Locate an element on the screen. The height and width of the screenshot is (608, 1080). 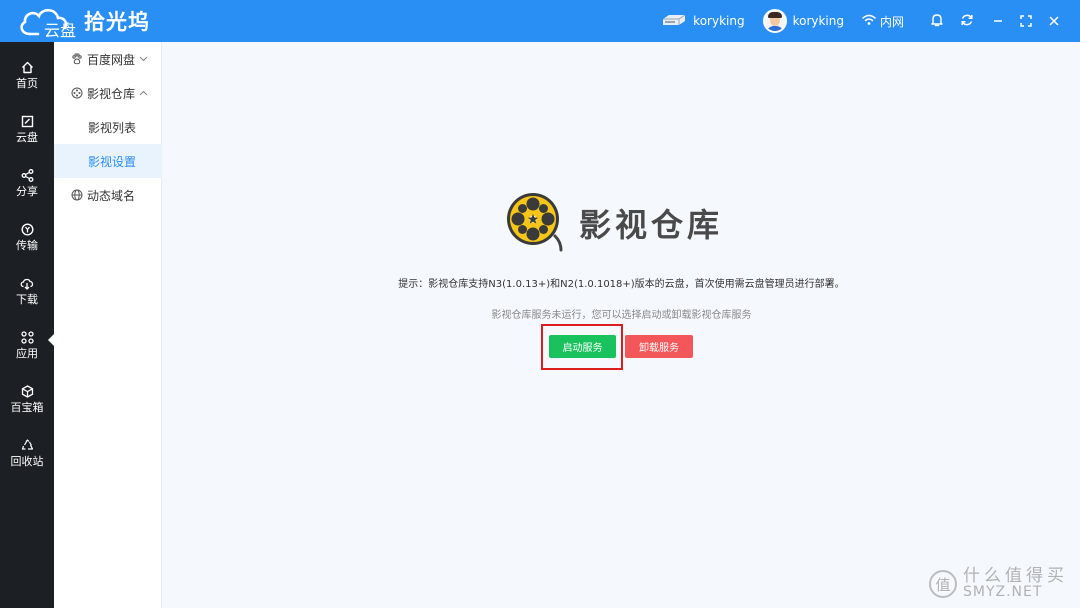
nav-label: 应用 is located at coordinates (27, 353).